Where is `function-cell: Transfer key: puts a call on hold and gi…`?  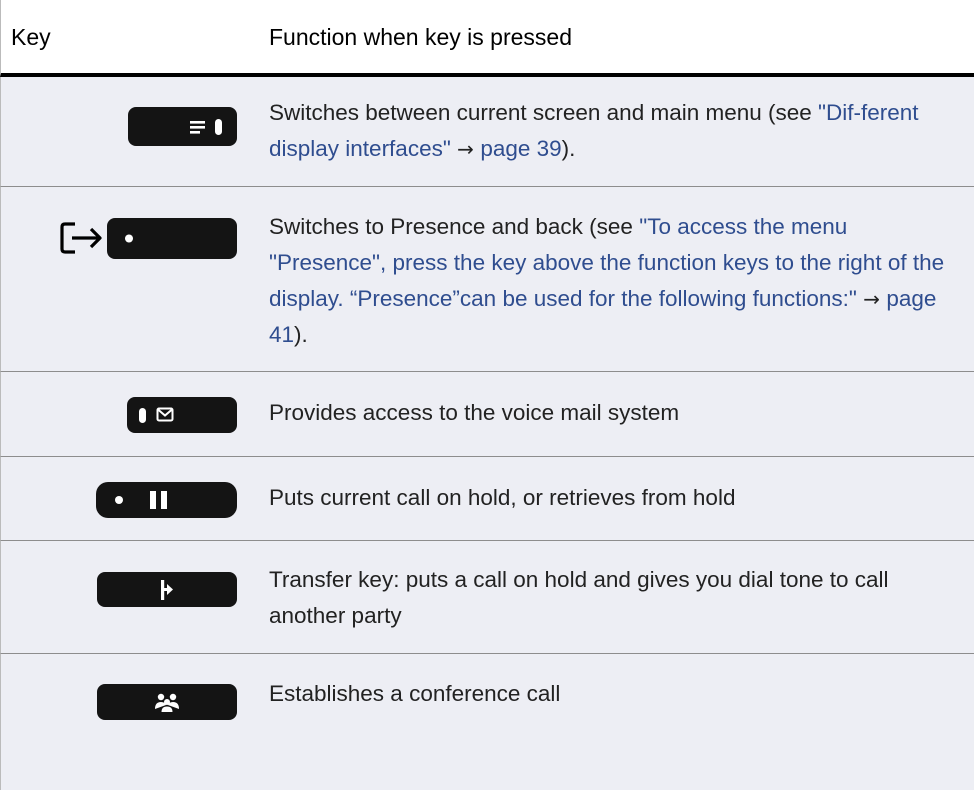 function-cell: Transfer key: puts a call on hold and gi… is located at coordinates (619, 597).